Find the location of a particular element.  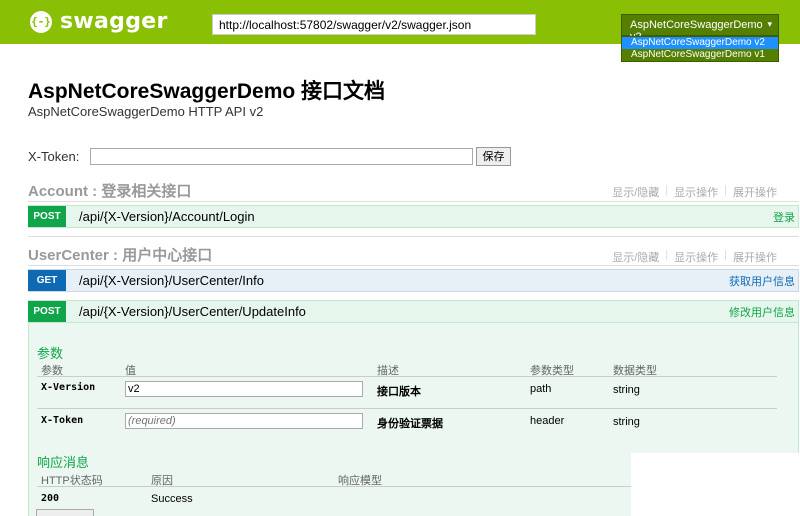

spec-version-select: AspNetCoreSwaggerDemo v2 ▾ is located at coordinates (700, 28).